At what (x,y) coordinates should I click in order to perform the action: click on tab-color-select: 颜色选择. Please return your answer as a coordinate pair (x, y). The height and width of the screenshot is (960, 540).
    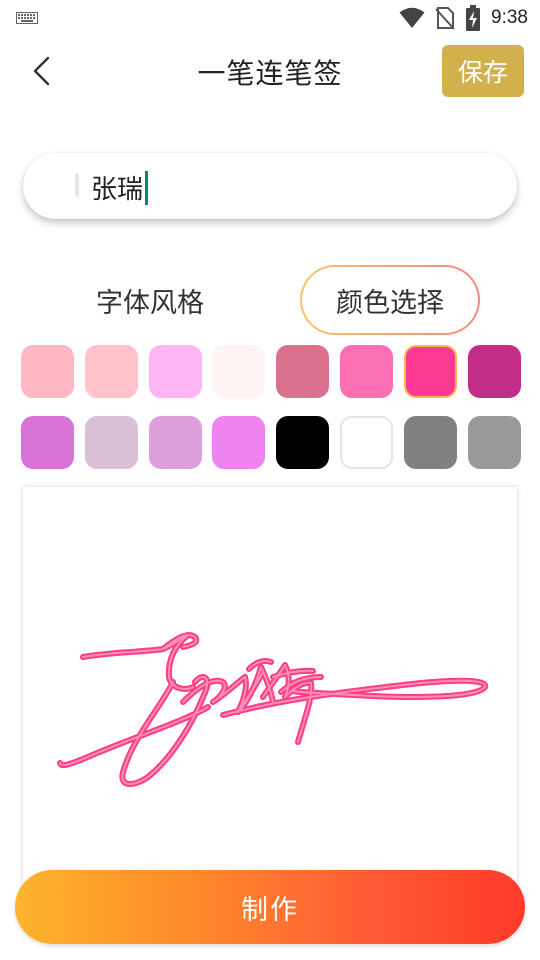
    Looking at the image, I should click on (390, 300).